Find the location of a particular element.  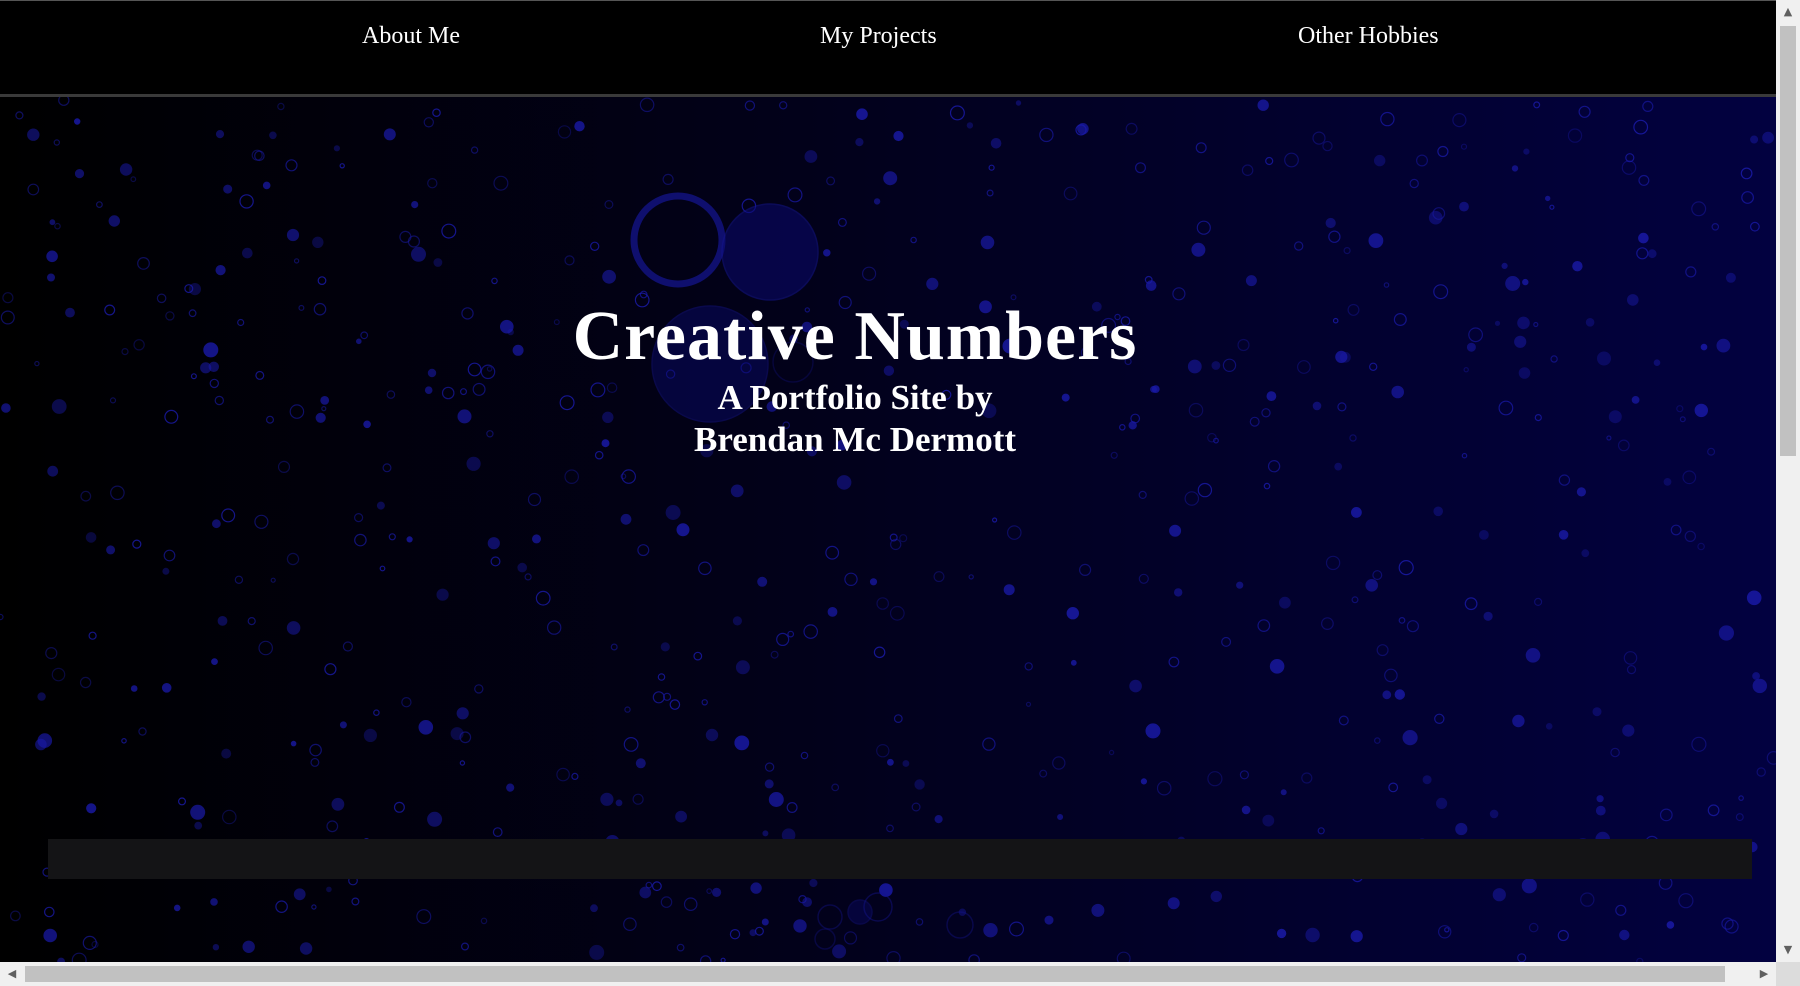

scroll-down-icon: ▼ is located at coordinates (1788, 950).